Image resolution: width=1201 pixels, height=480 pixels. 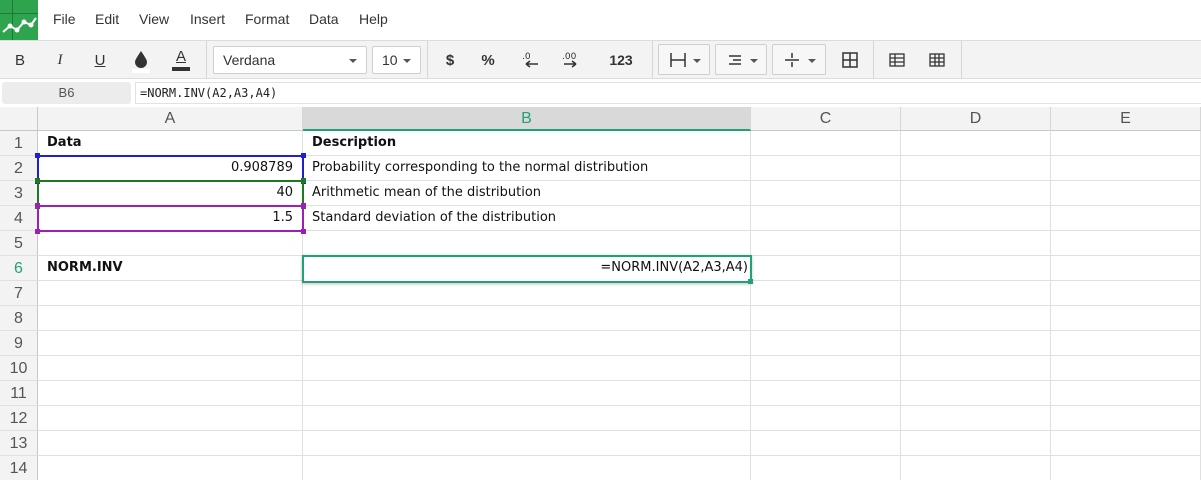 What do you see at coordinates (170, 393) in the screenshot?
I see `cell-a11` at bounding box center [170, 393].